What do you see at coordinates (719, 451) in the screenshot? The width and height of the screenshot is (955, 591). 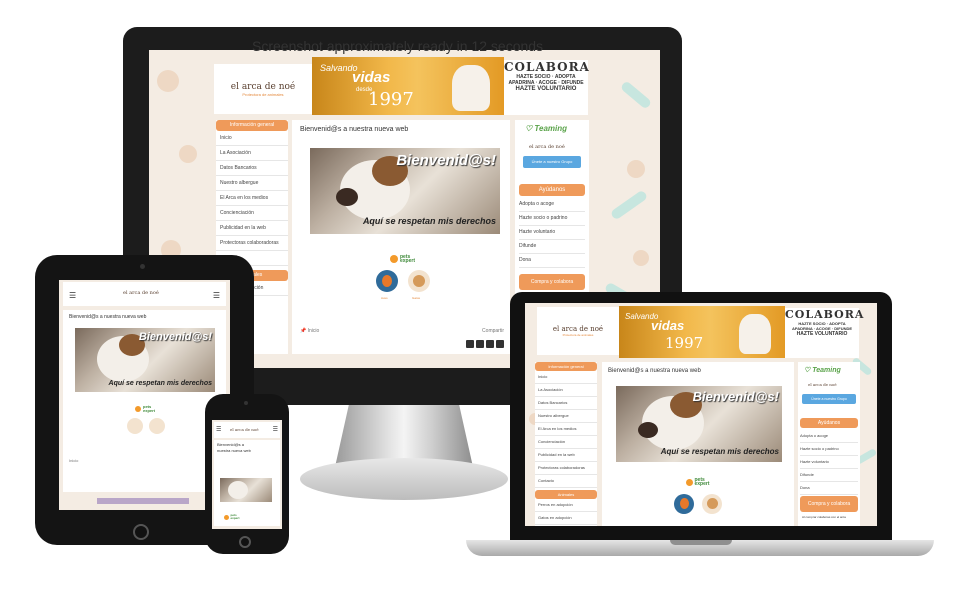 I see `laptop-photo-caption: Aquí se respetan mis derechos` at bounding box center [719, 451].